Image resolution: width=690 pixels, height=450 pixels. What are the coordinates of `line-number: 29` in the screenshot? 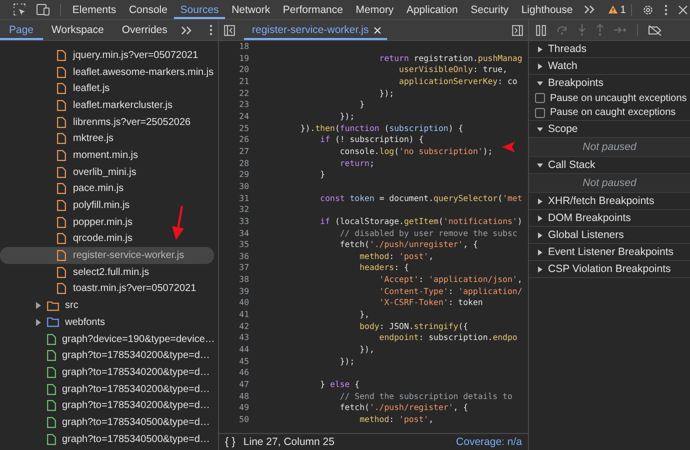 It's located at (243, 175).